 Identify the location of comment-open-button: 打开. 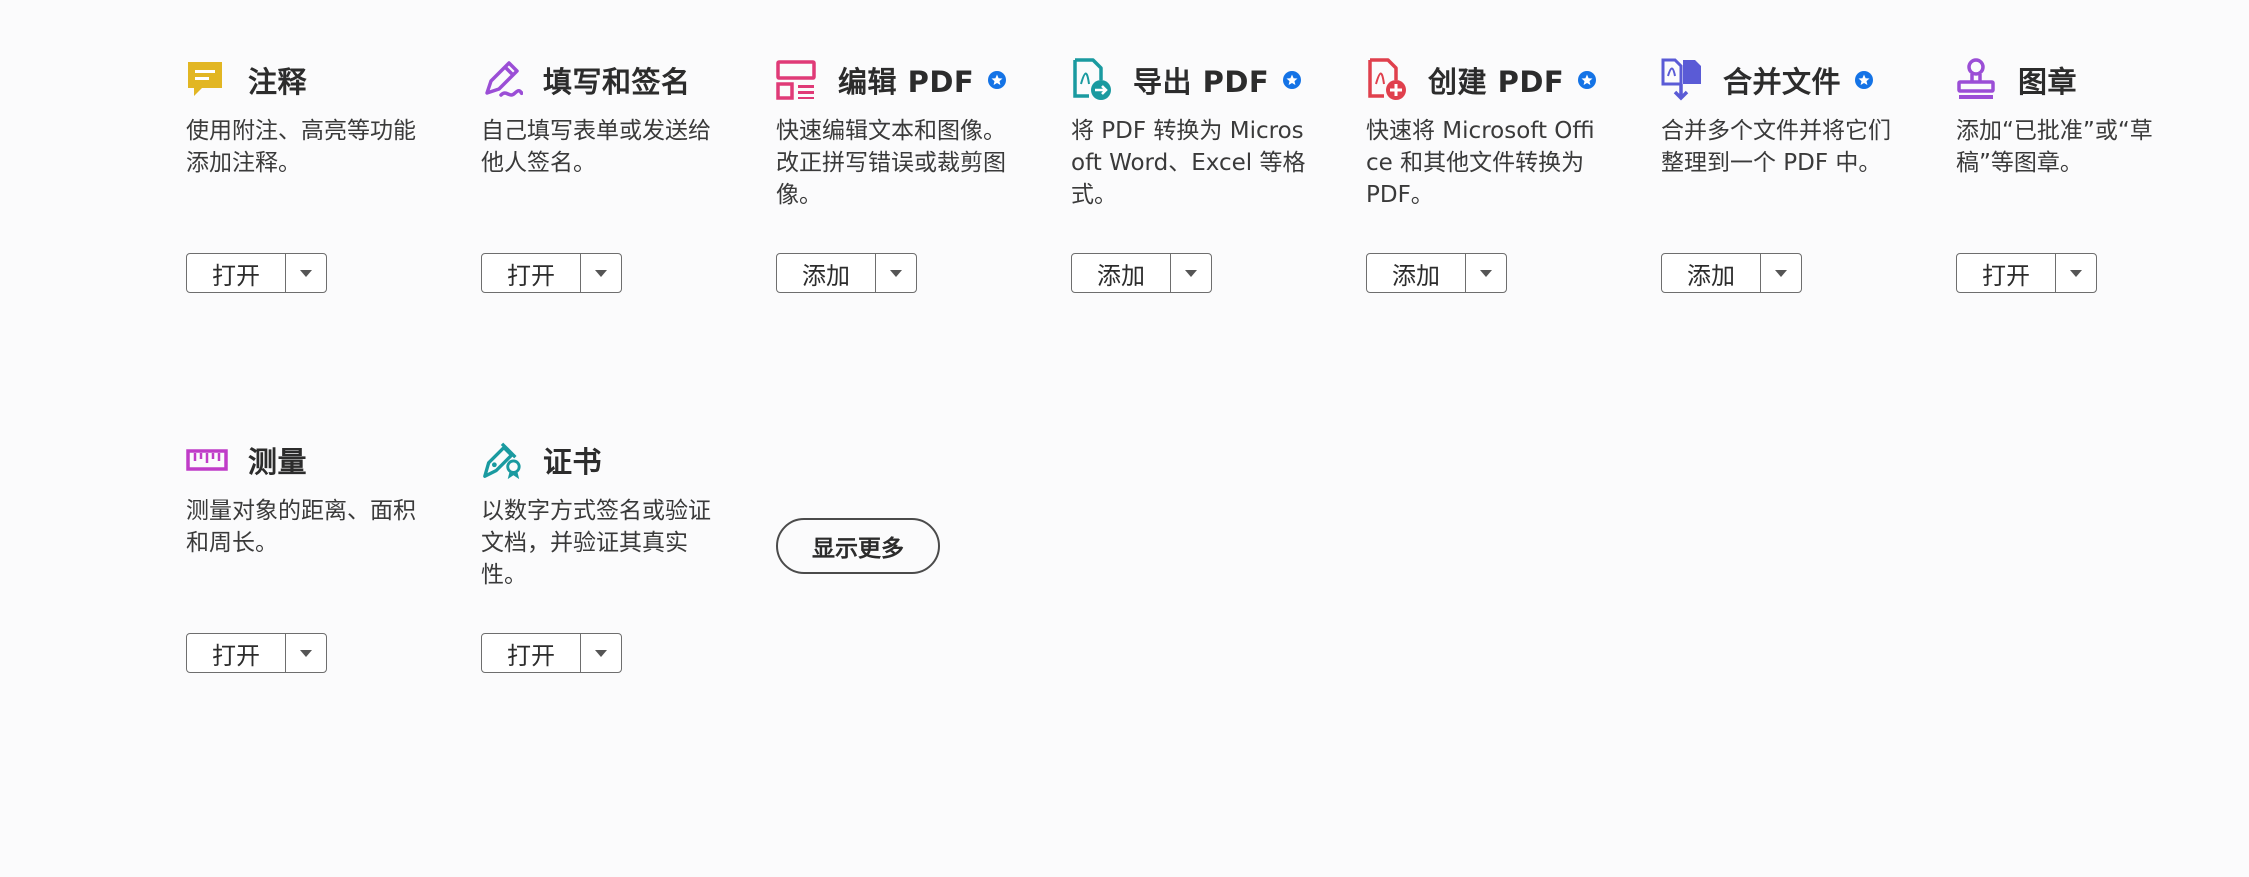
(256, 273).